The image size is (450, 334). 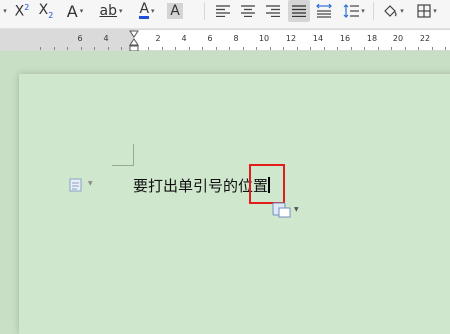 I want to click on horizontal-ruler: 6 4 2 2 4 6 8 10 12 14 16 18 20 22, so click(x=225, y=40).